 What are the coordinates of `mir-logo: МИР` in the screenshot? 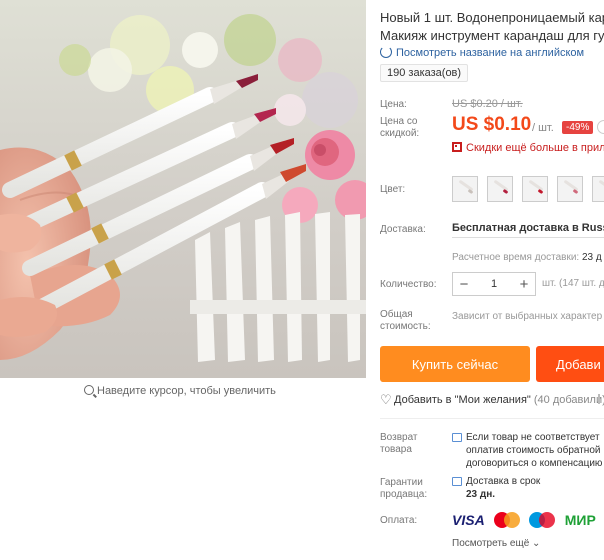 It's located at (580, 520).